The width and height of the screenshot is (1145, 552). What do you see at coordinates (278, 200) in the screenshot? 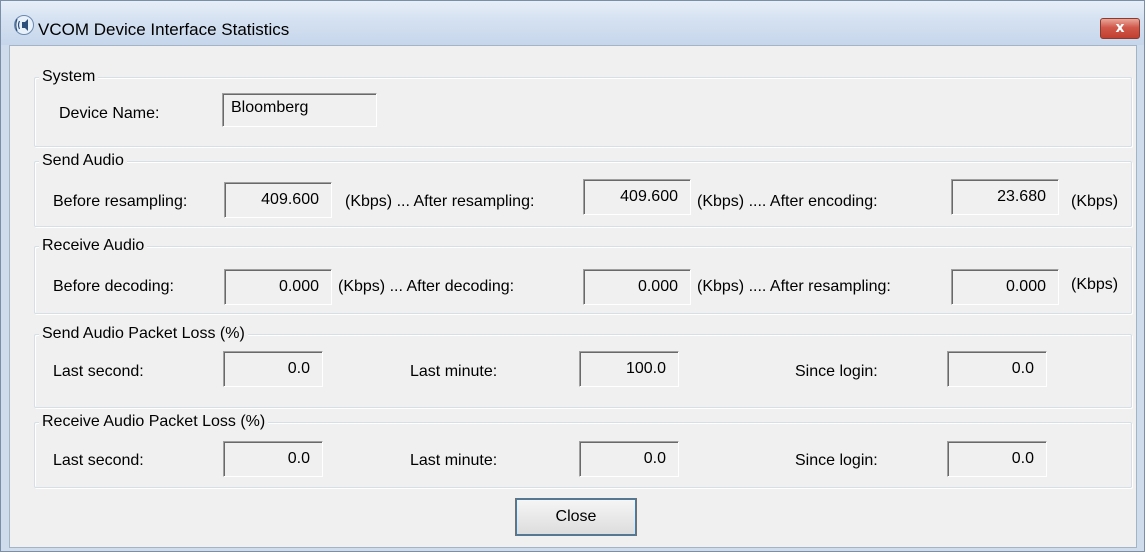
I see `send-before-resampling-field: 409.600` at bounding box center [278, 200].